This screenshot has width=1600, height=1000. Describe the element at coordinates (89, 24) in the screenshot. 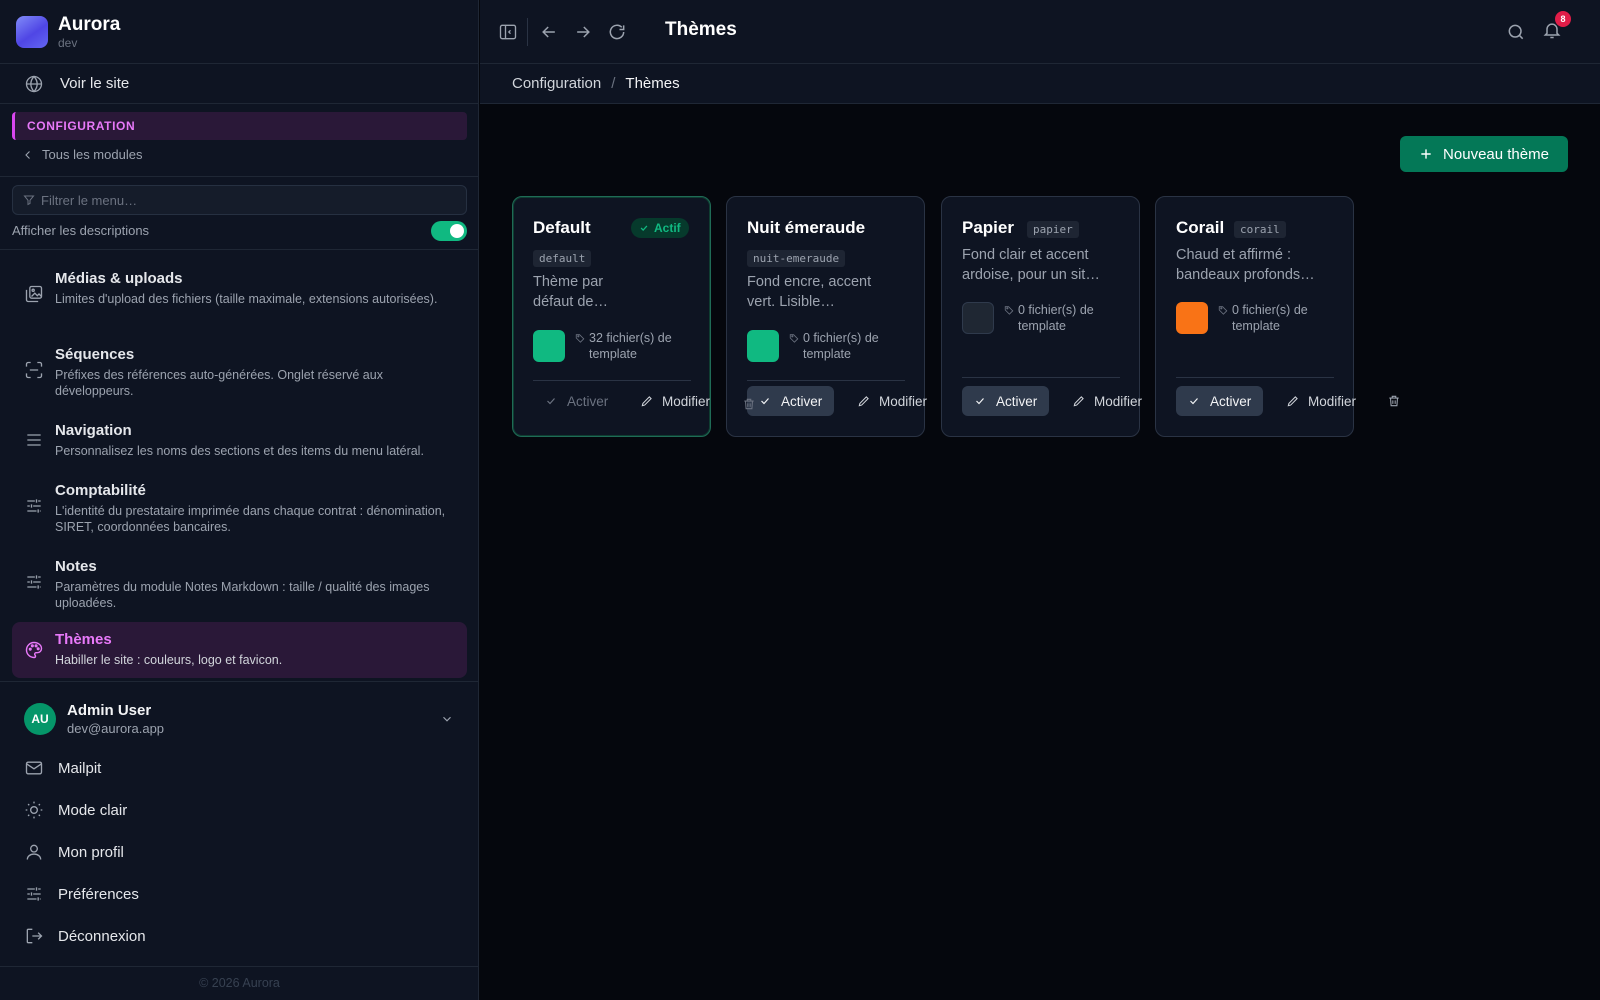

I see `app-name: Aurora` at that location.